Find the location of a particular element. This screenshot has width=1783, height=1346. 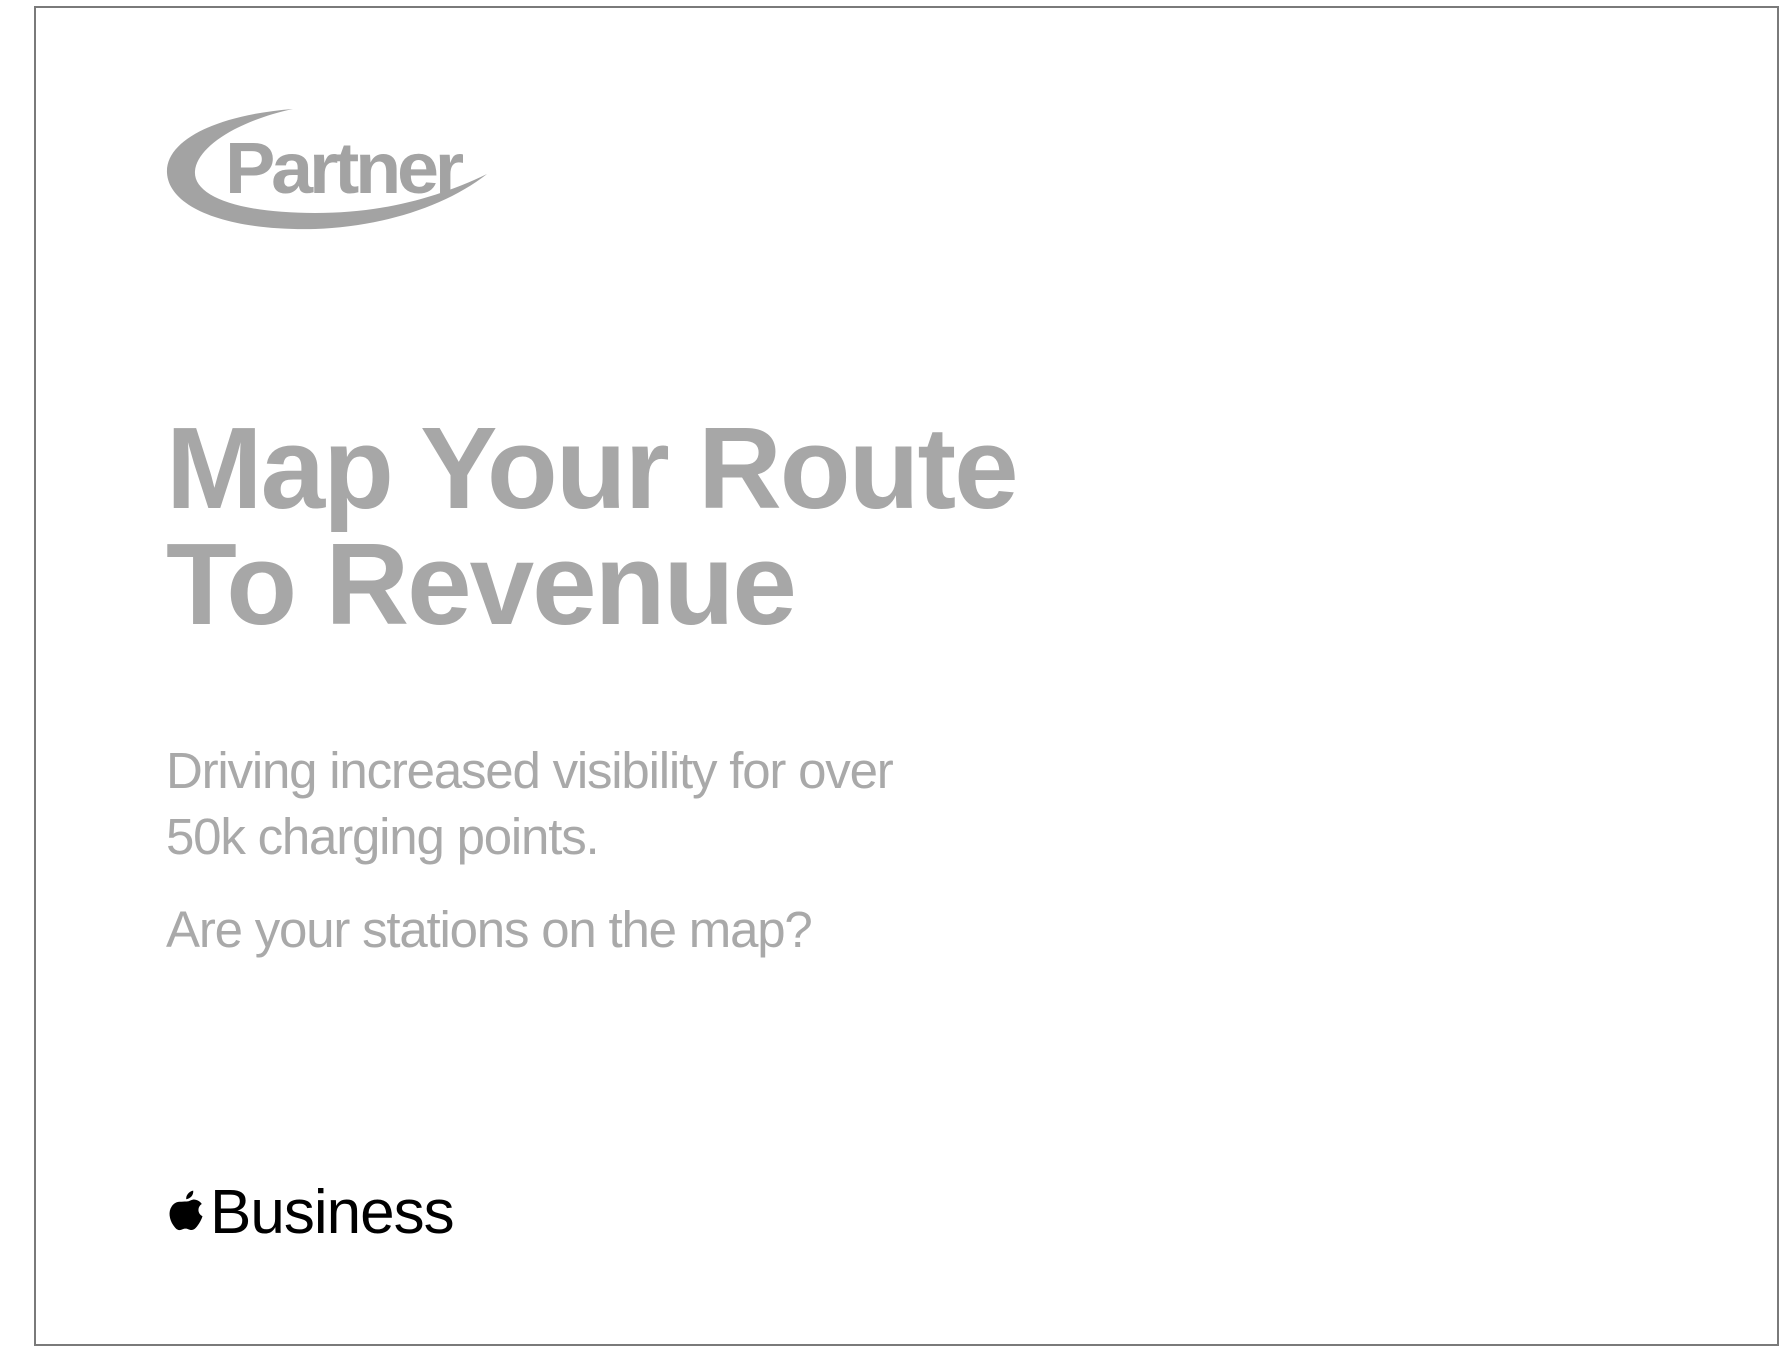

apple-business-brand: Business is located at coordinates (310, 1213).